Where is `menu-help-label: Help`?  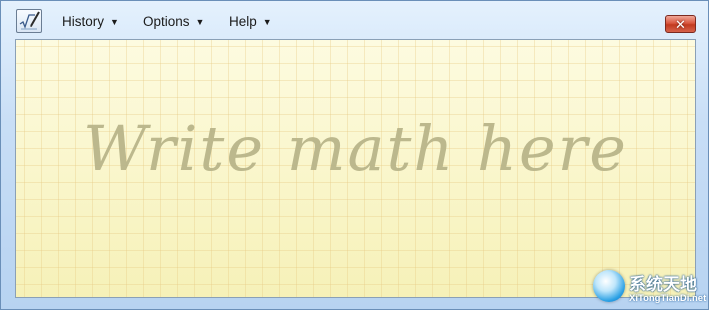
menu-help-label: Help is located at coordinates (243, 21).